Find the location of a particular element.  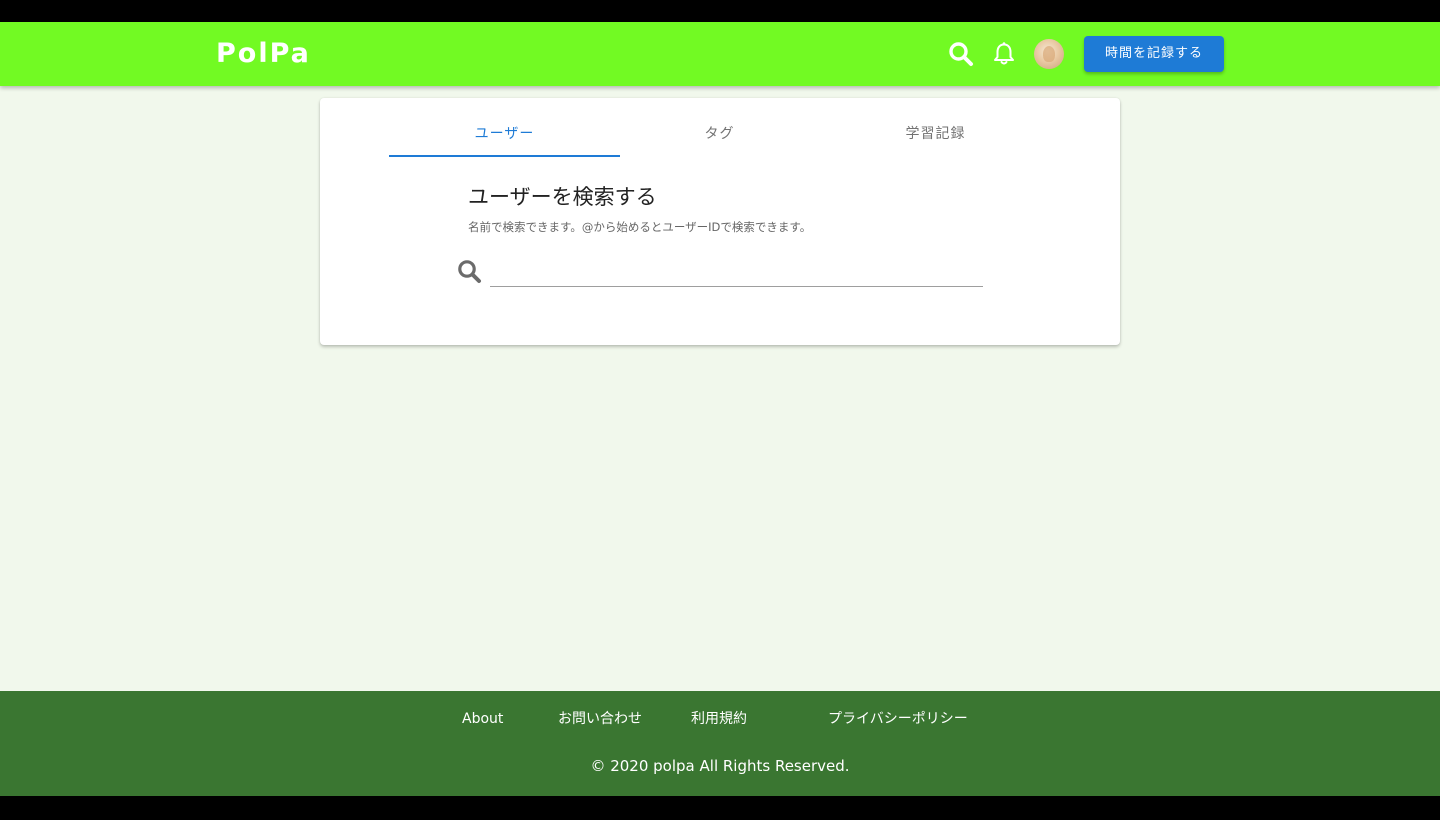

active-tab-indicator is located at coordinates (504, 156).